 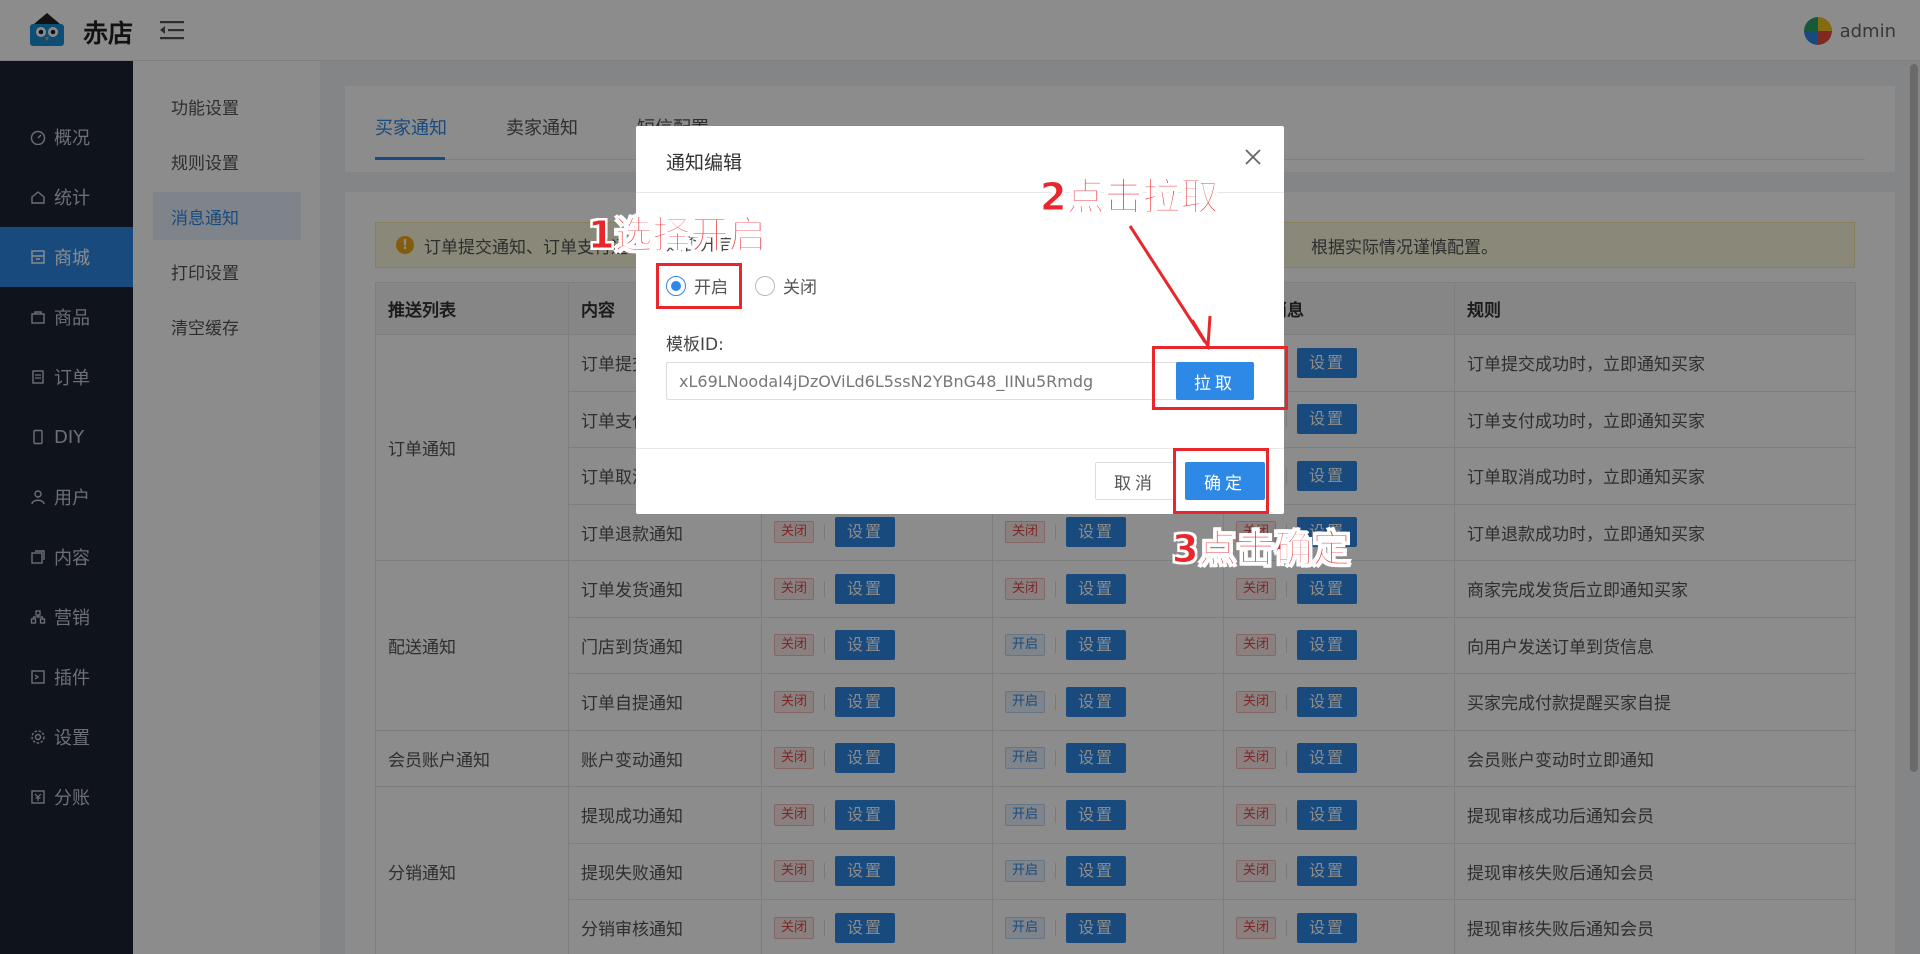 I want to click on annotation-step-2: 2点击拉取, so click(x=1129, y=197).